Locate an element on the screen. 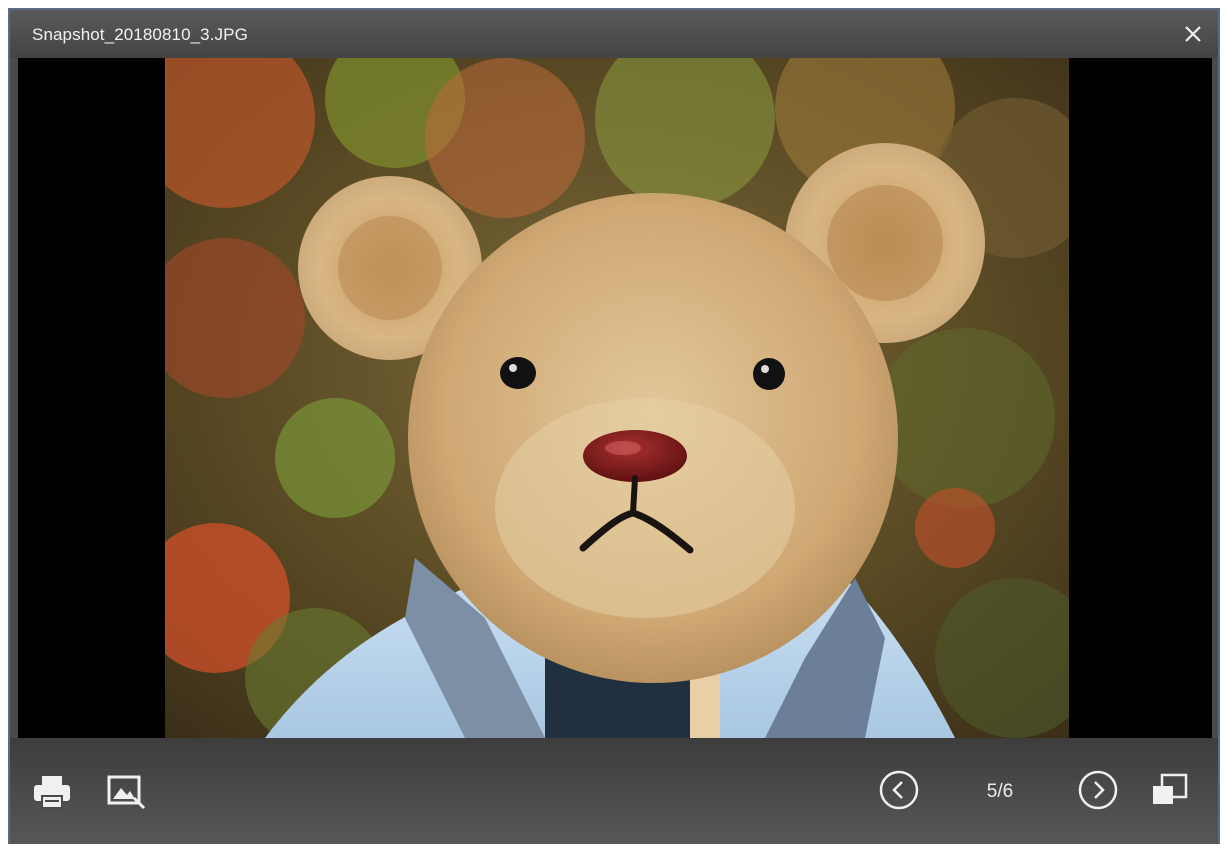 The image size is (1229, 851). restore-size-button is located at coordinates (1170, 792).